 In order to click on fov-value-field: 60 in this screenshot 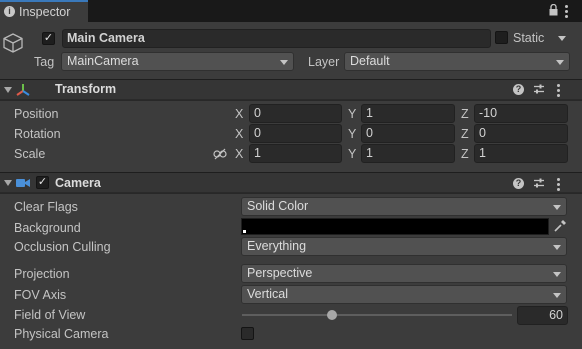, I will do `click(542, 315)`.